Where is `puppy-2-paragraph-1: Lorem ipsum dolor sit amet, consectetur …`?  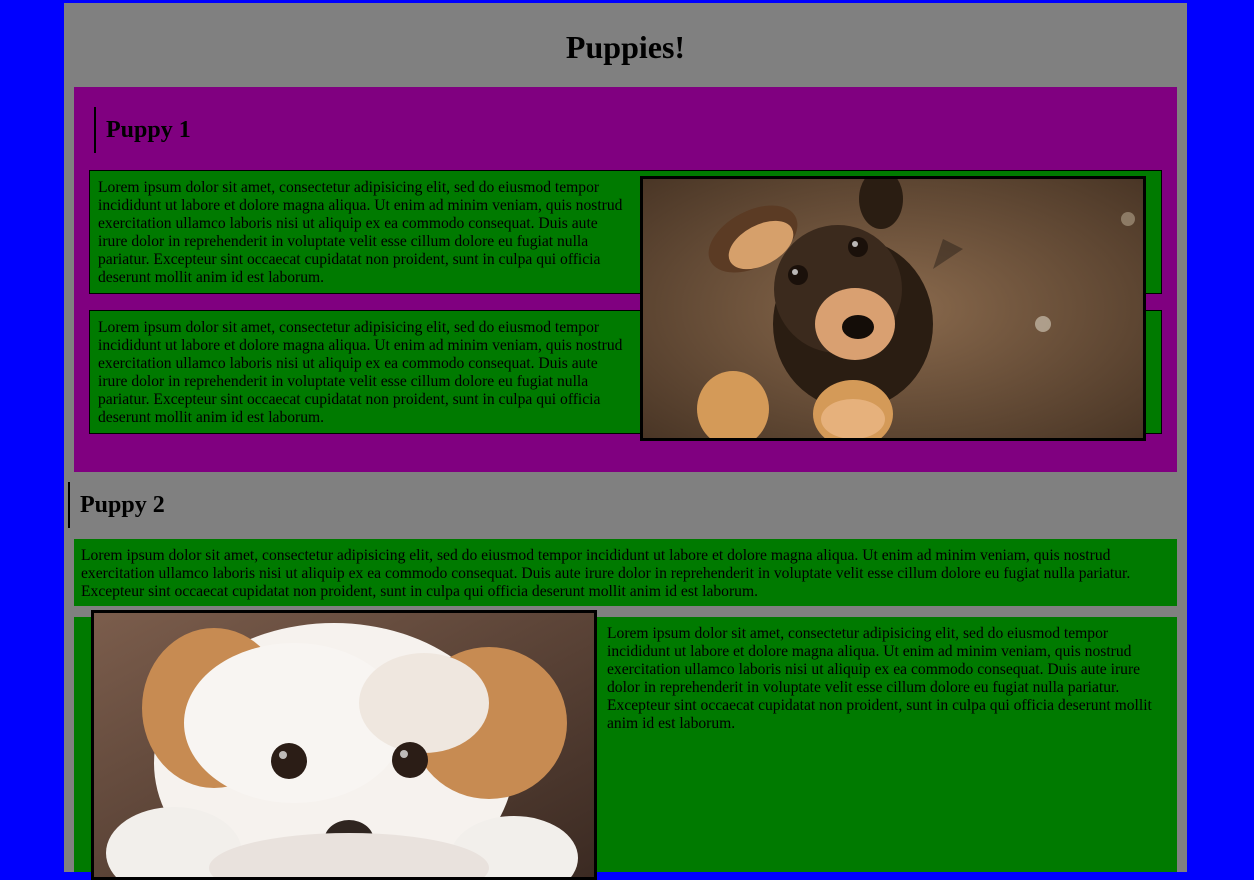
puppy-2-paragraph-1: Lorem ipsum dolor sit amet, consectetur … is located at coordinates (606, 573).